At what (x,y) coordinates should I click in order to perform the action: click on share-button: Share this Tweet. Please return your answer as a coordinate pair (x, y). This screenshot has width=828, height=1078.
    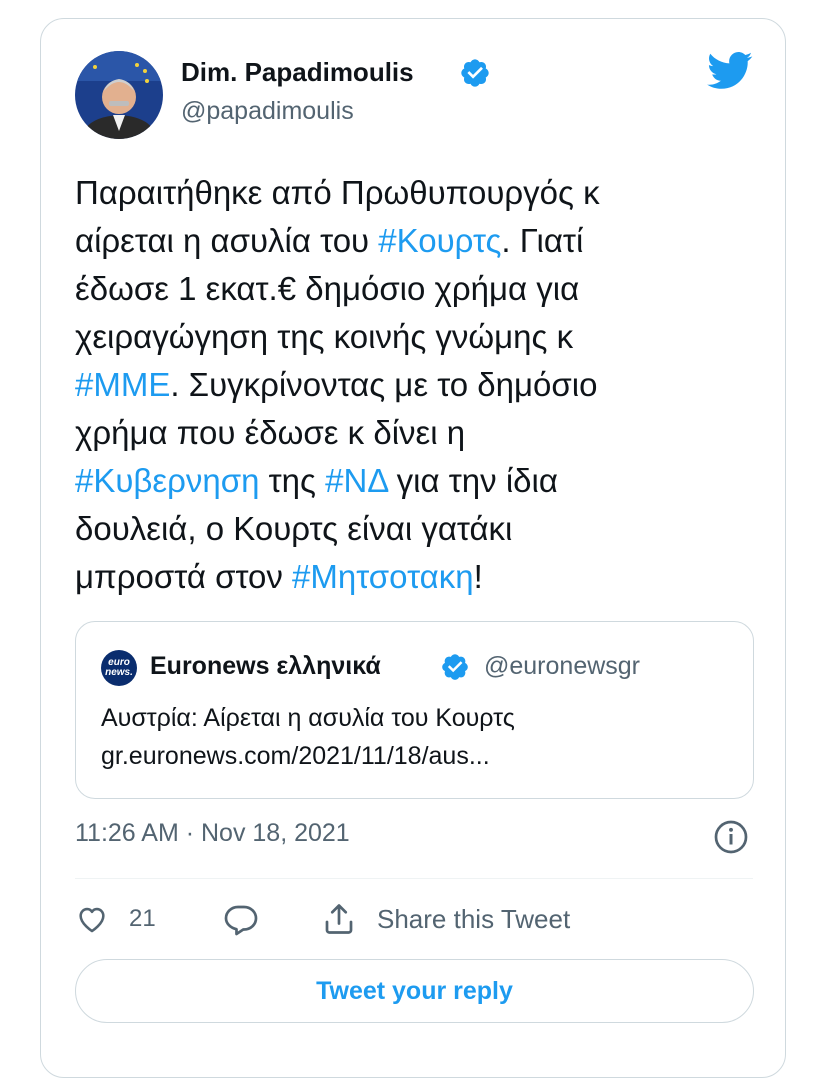
    Looking at the image, I should click on (445, 919).